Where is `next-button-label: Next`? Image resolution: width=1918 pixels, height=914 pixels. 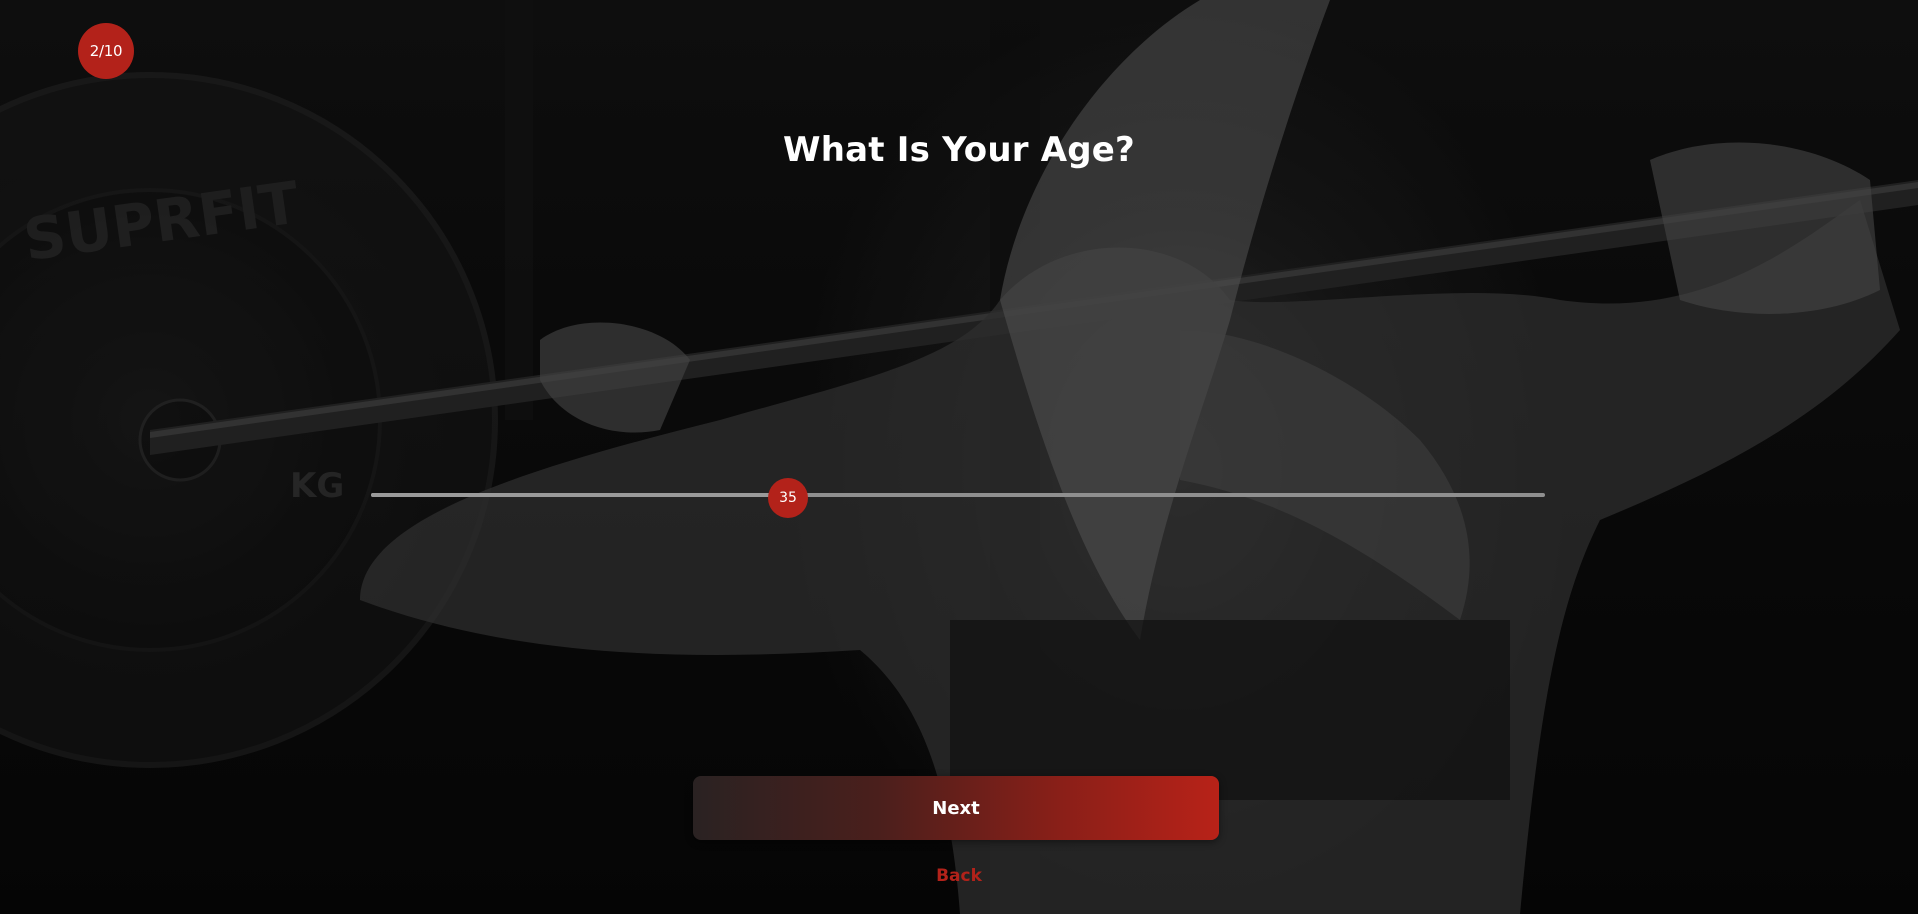
next-button-label: Next is located at coordinates (956, 808).